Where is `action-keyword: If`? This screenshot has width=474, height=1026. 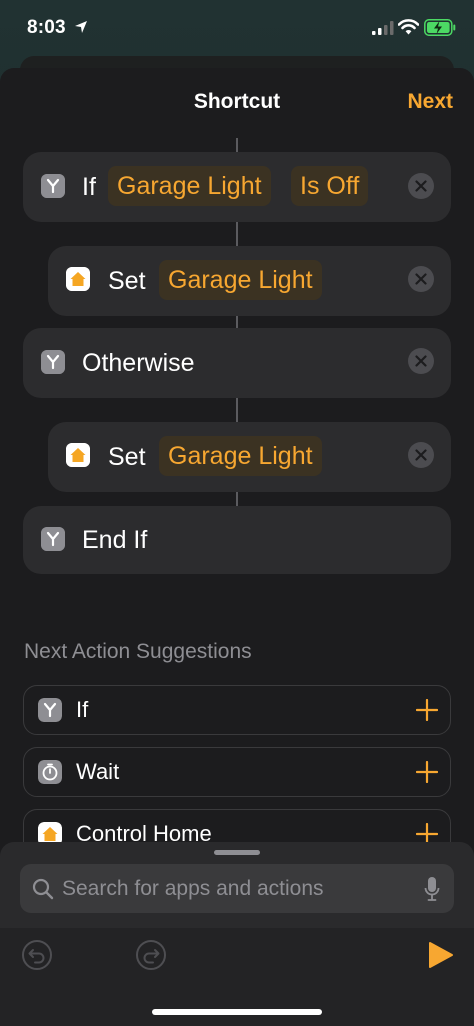 action-keyword: If is located at coordinates (89, 187).